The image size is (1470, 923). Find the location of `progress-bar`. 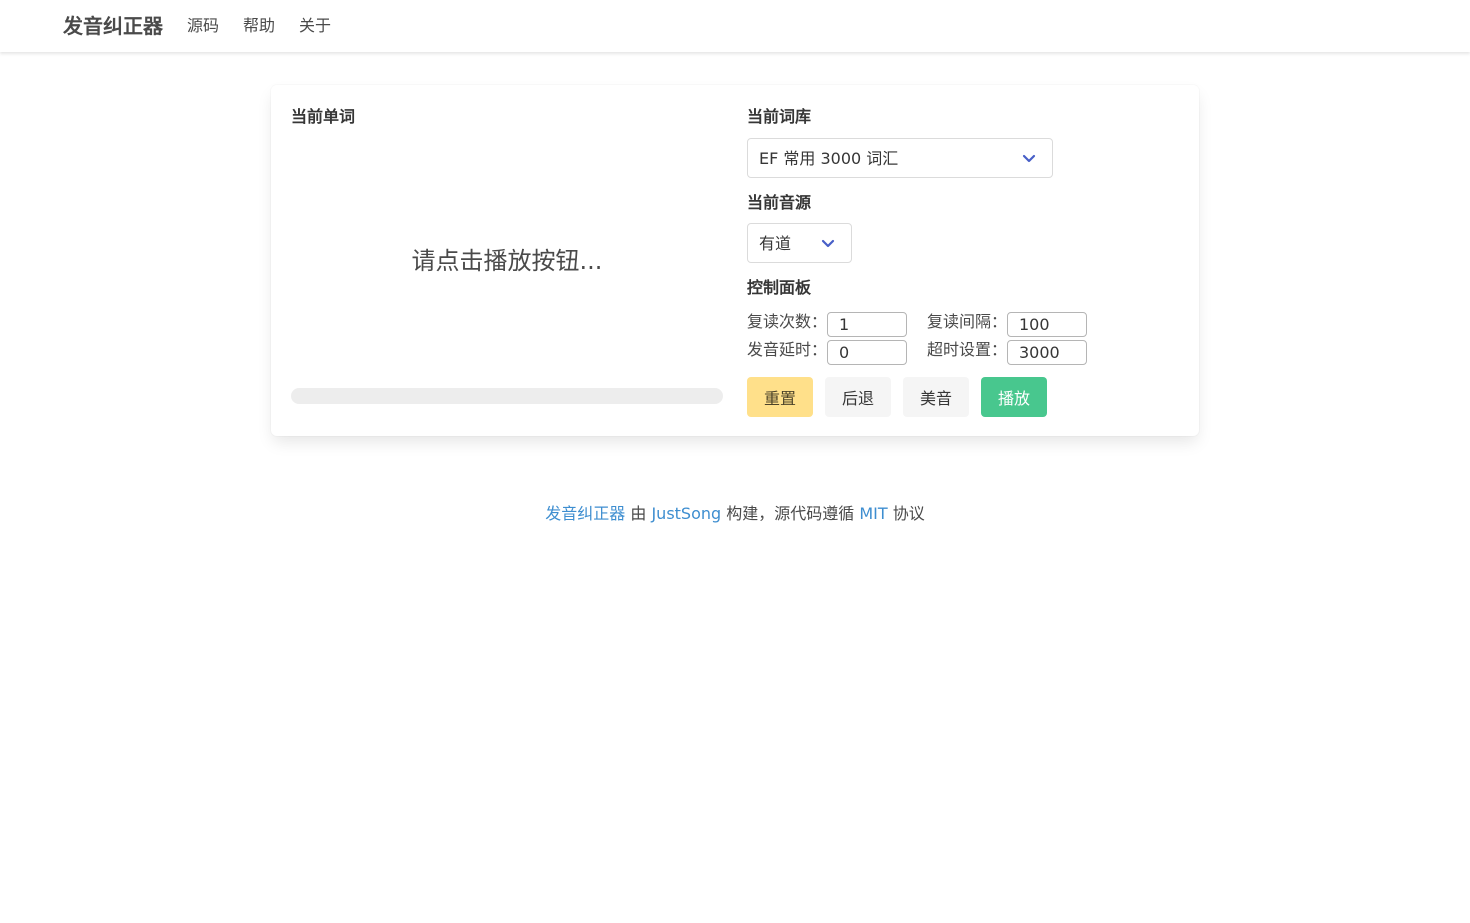

progress-bar is located at coordinates (507, 396).